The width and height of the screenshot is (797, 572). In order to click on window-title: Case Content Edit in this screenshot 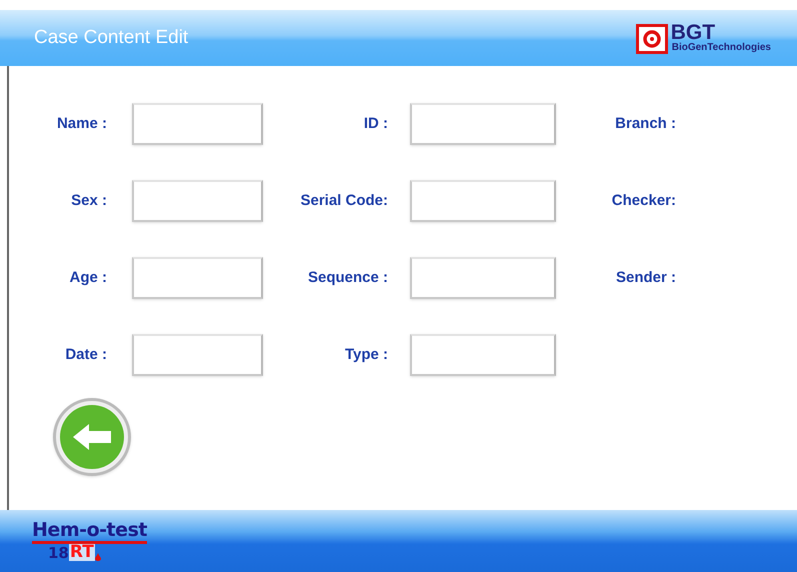, I will do `click(111, 38)`.